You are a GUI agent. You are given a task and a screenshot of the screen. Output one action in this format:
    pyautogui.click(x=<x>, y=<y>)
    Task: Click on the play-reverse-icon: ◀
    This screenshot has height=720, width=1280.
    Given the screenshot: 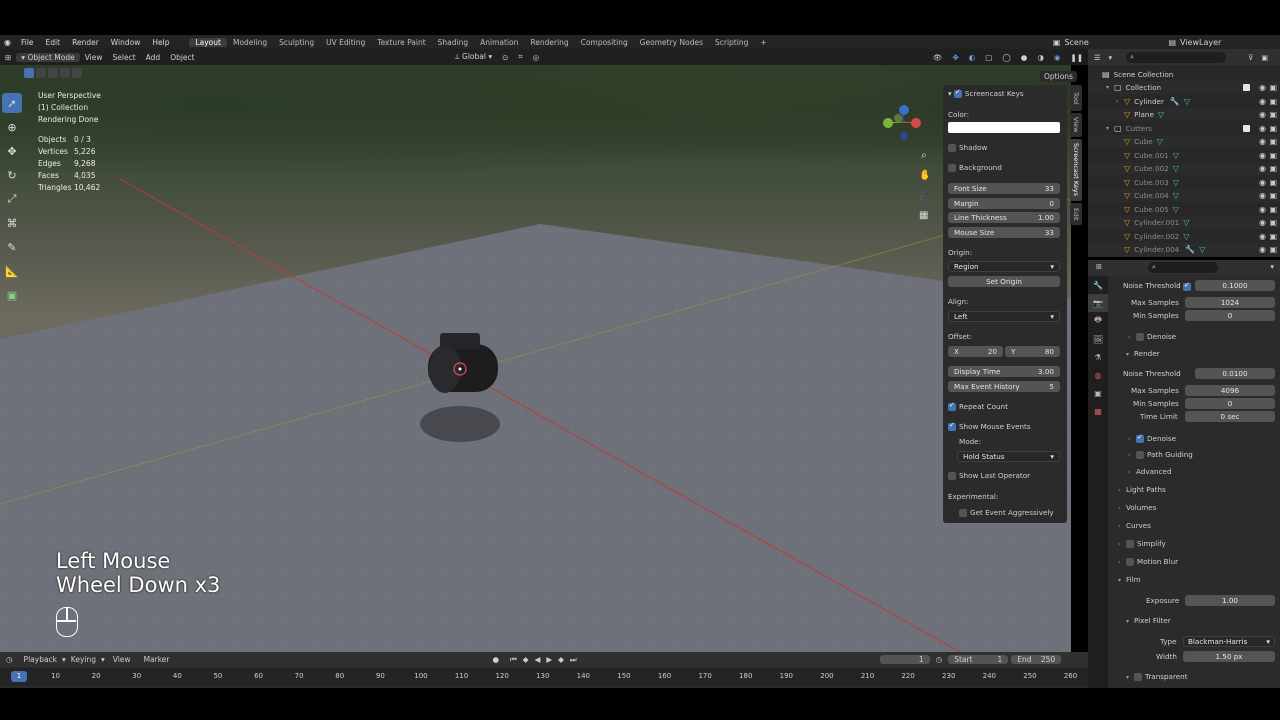 What is the action you would take?
    pyautogui.click(x=538, y=659)
    